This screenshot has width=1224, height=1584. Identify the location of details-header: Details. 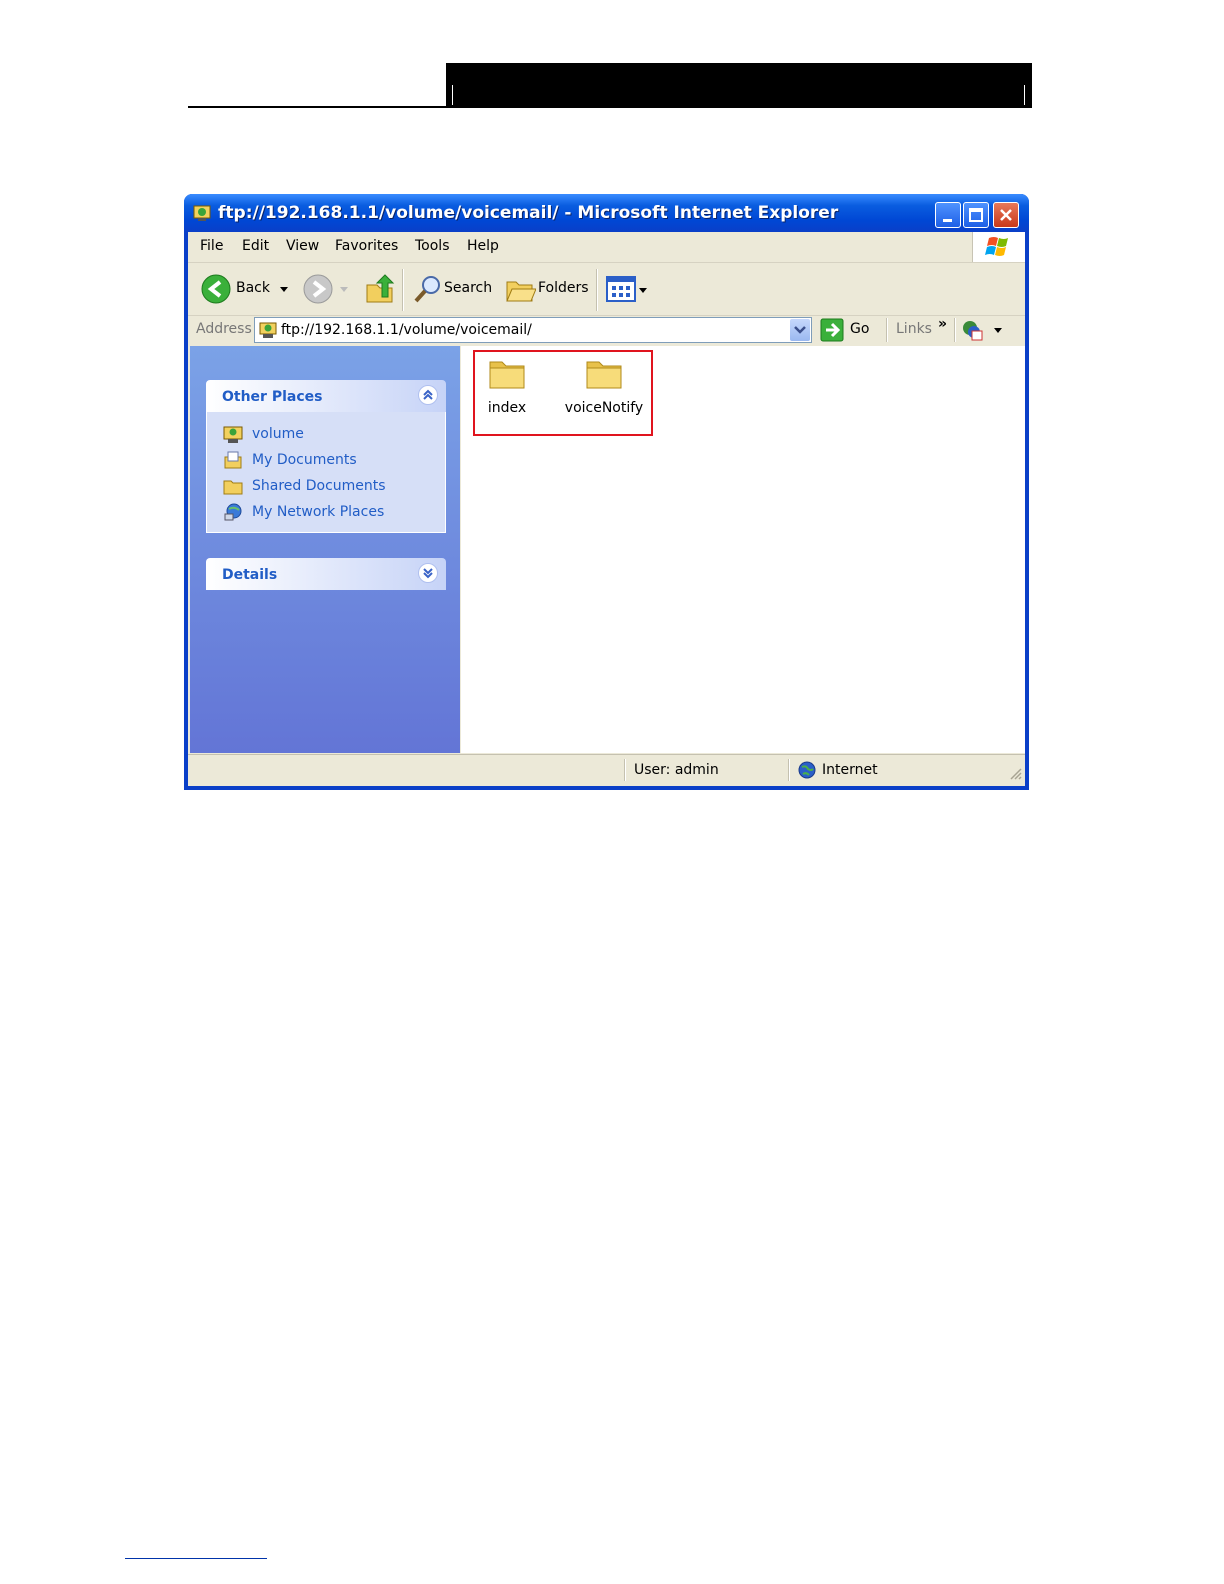
(326, 574).